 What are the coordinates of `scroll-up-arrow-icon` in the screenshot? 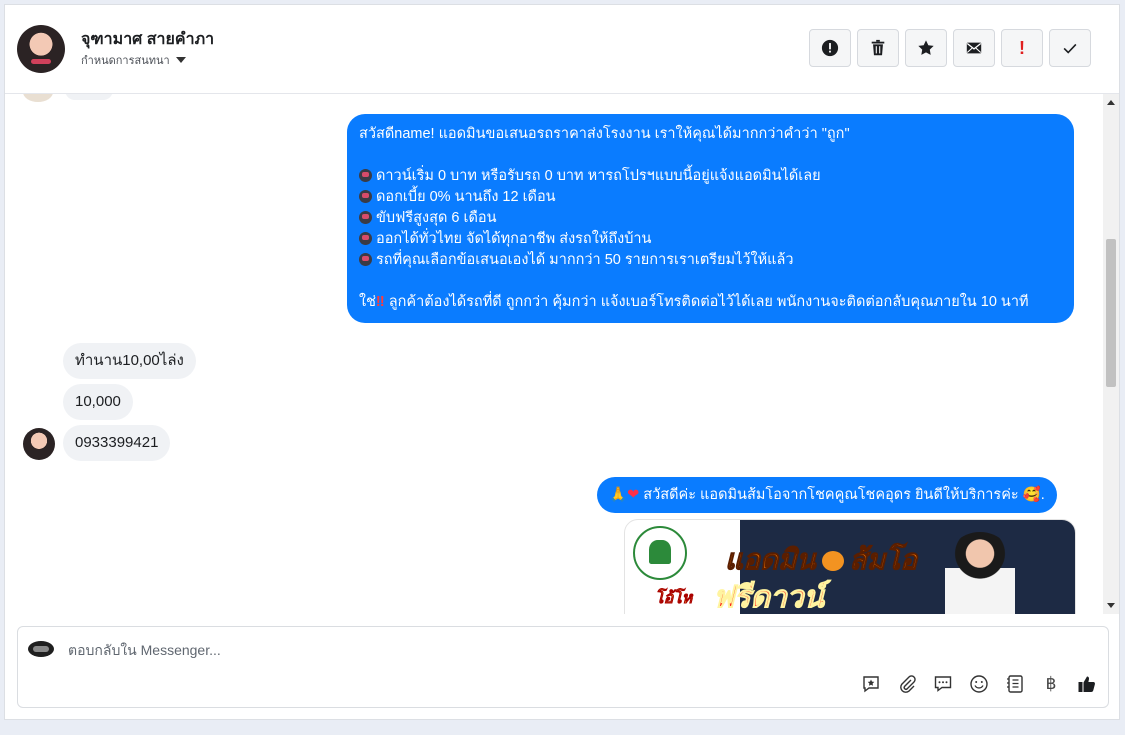 It's located at (1111, 102).